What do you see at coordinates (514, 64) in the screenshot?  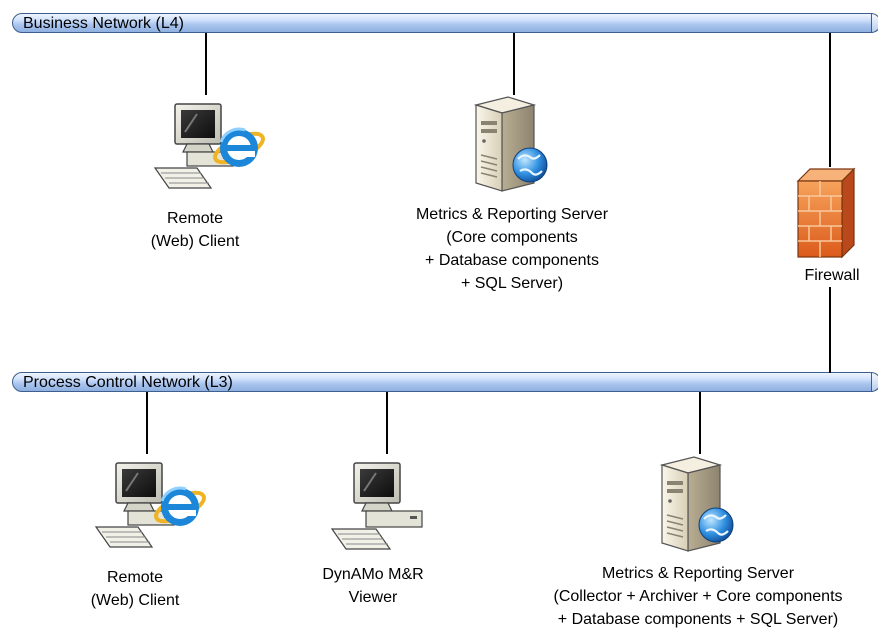 I see `link-mr-server-l4` at bounding box center [514, 64].